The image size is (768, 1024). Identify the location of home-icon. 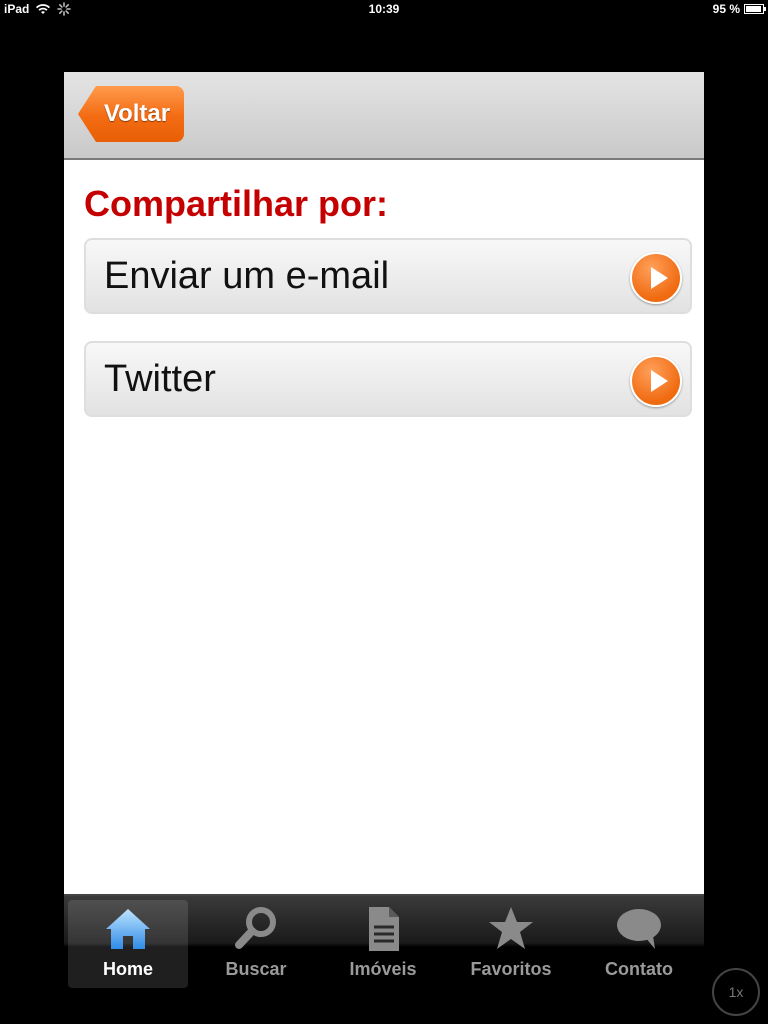
(128, 929).